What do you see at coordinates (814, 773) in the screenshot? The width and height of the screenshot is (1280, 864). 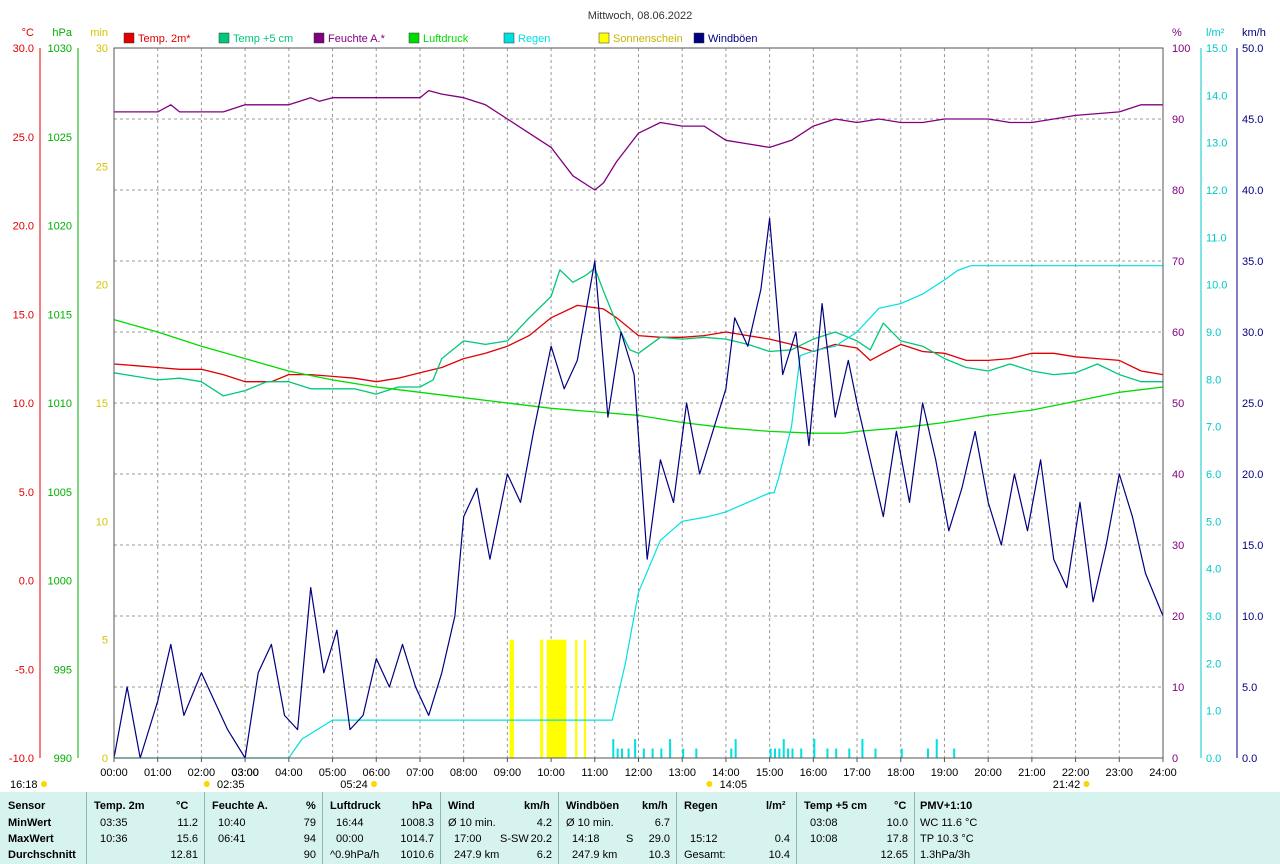 I see `x-tick-label: 16:00` at bounding box center [814, 773].